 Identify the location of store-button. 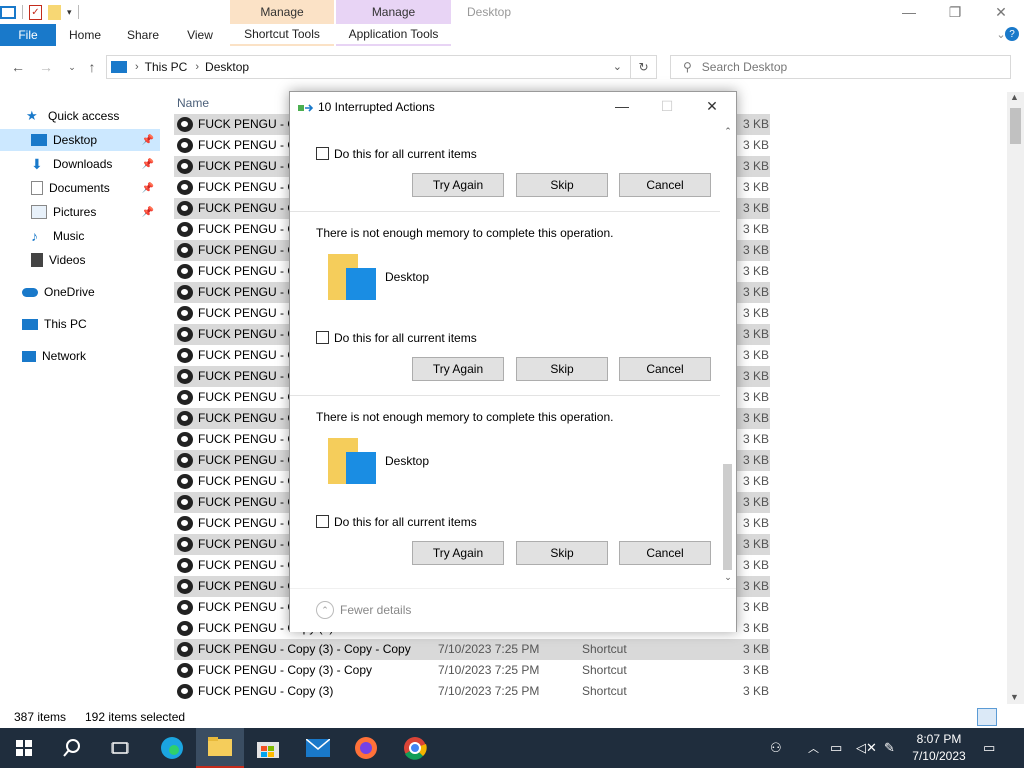
(268, 748).